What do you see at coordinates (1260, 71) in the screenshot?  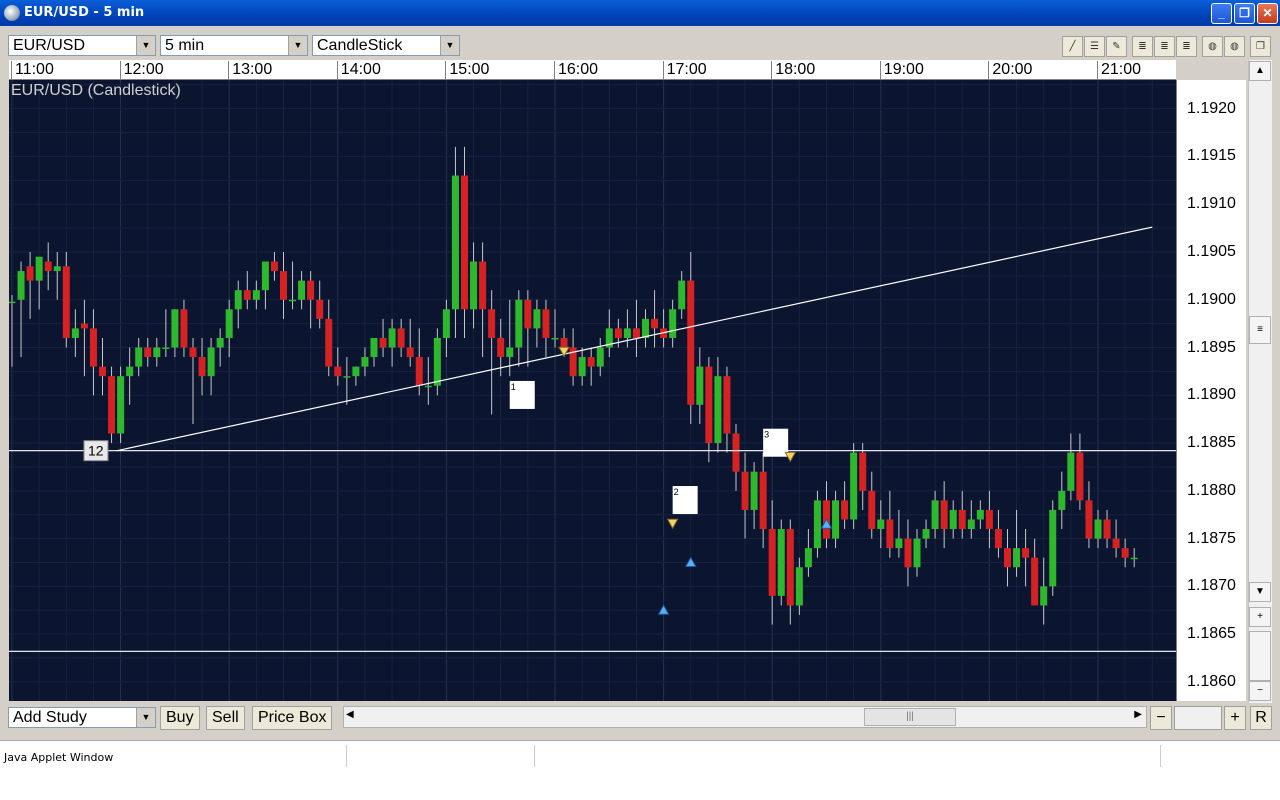 I see `scroll-up-button: ▲` at bounding box center [1260, 71].